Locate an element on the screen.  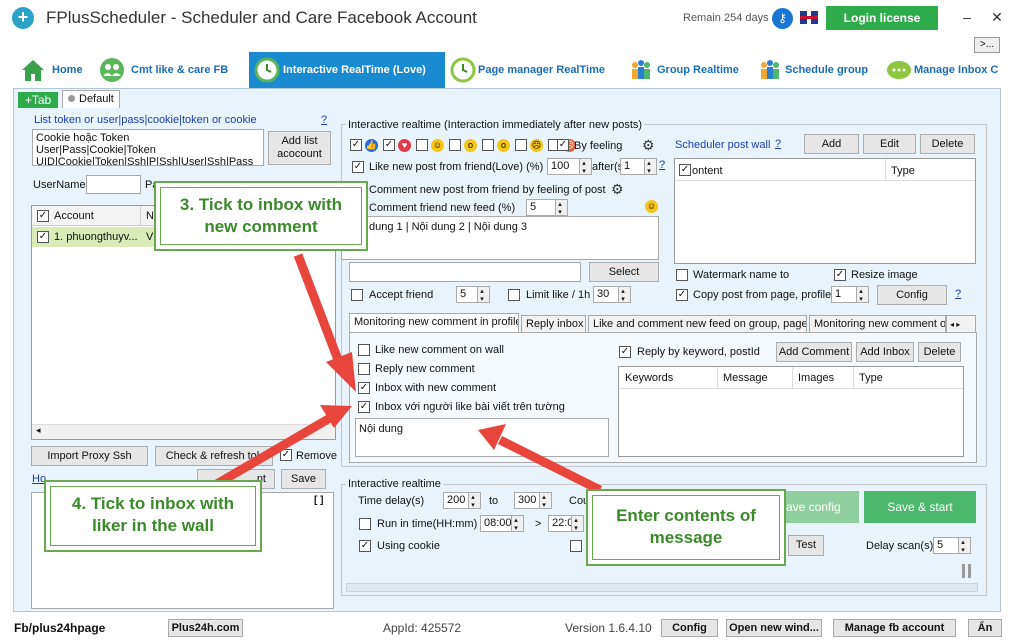
scheduler-help-link: ? is located at coordinates (778, 144).